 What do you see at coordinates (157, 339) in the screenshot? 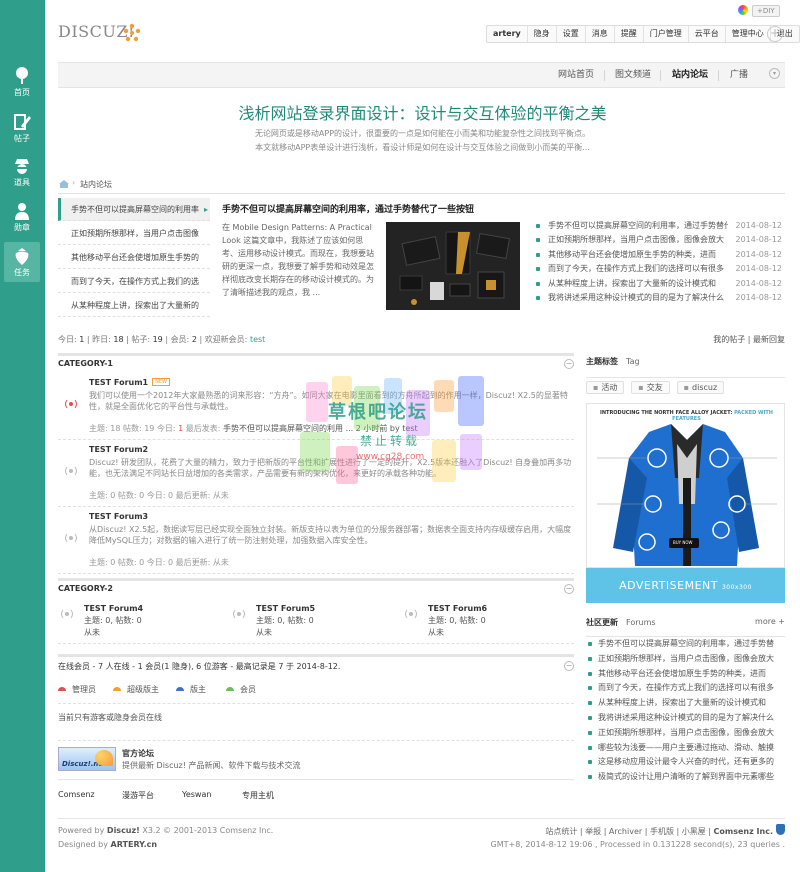
I see `stat-posts: 19` at bounding box center [157, 339].